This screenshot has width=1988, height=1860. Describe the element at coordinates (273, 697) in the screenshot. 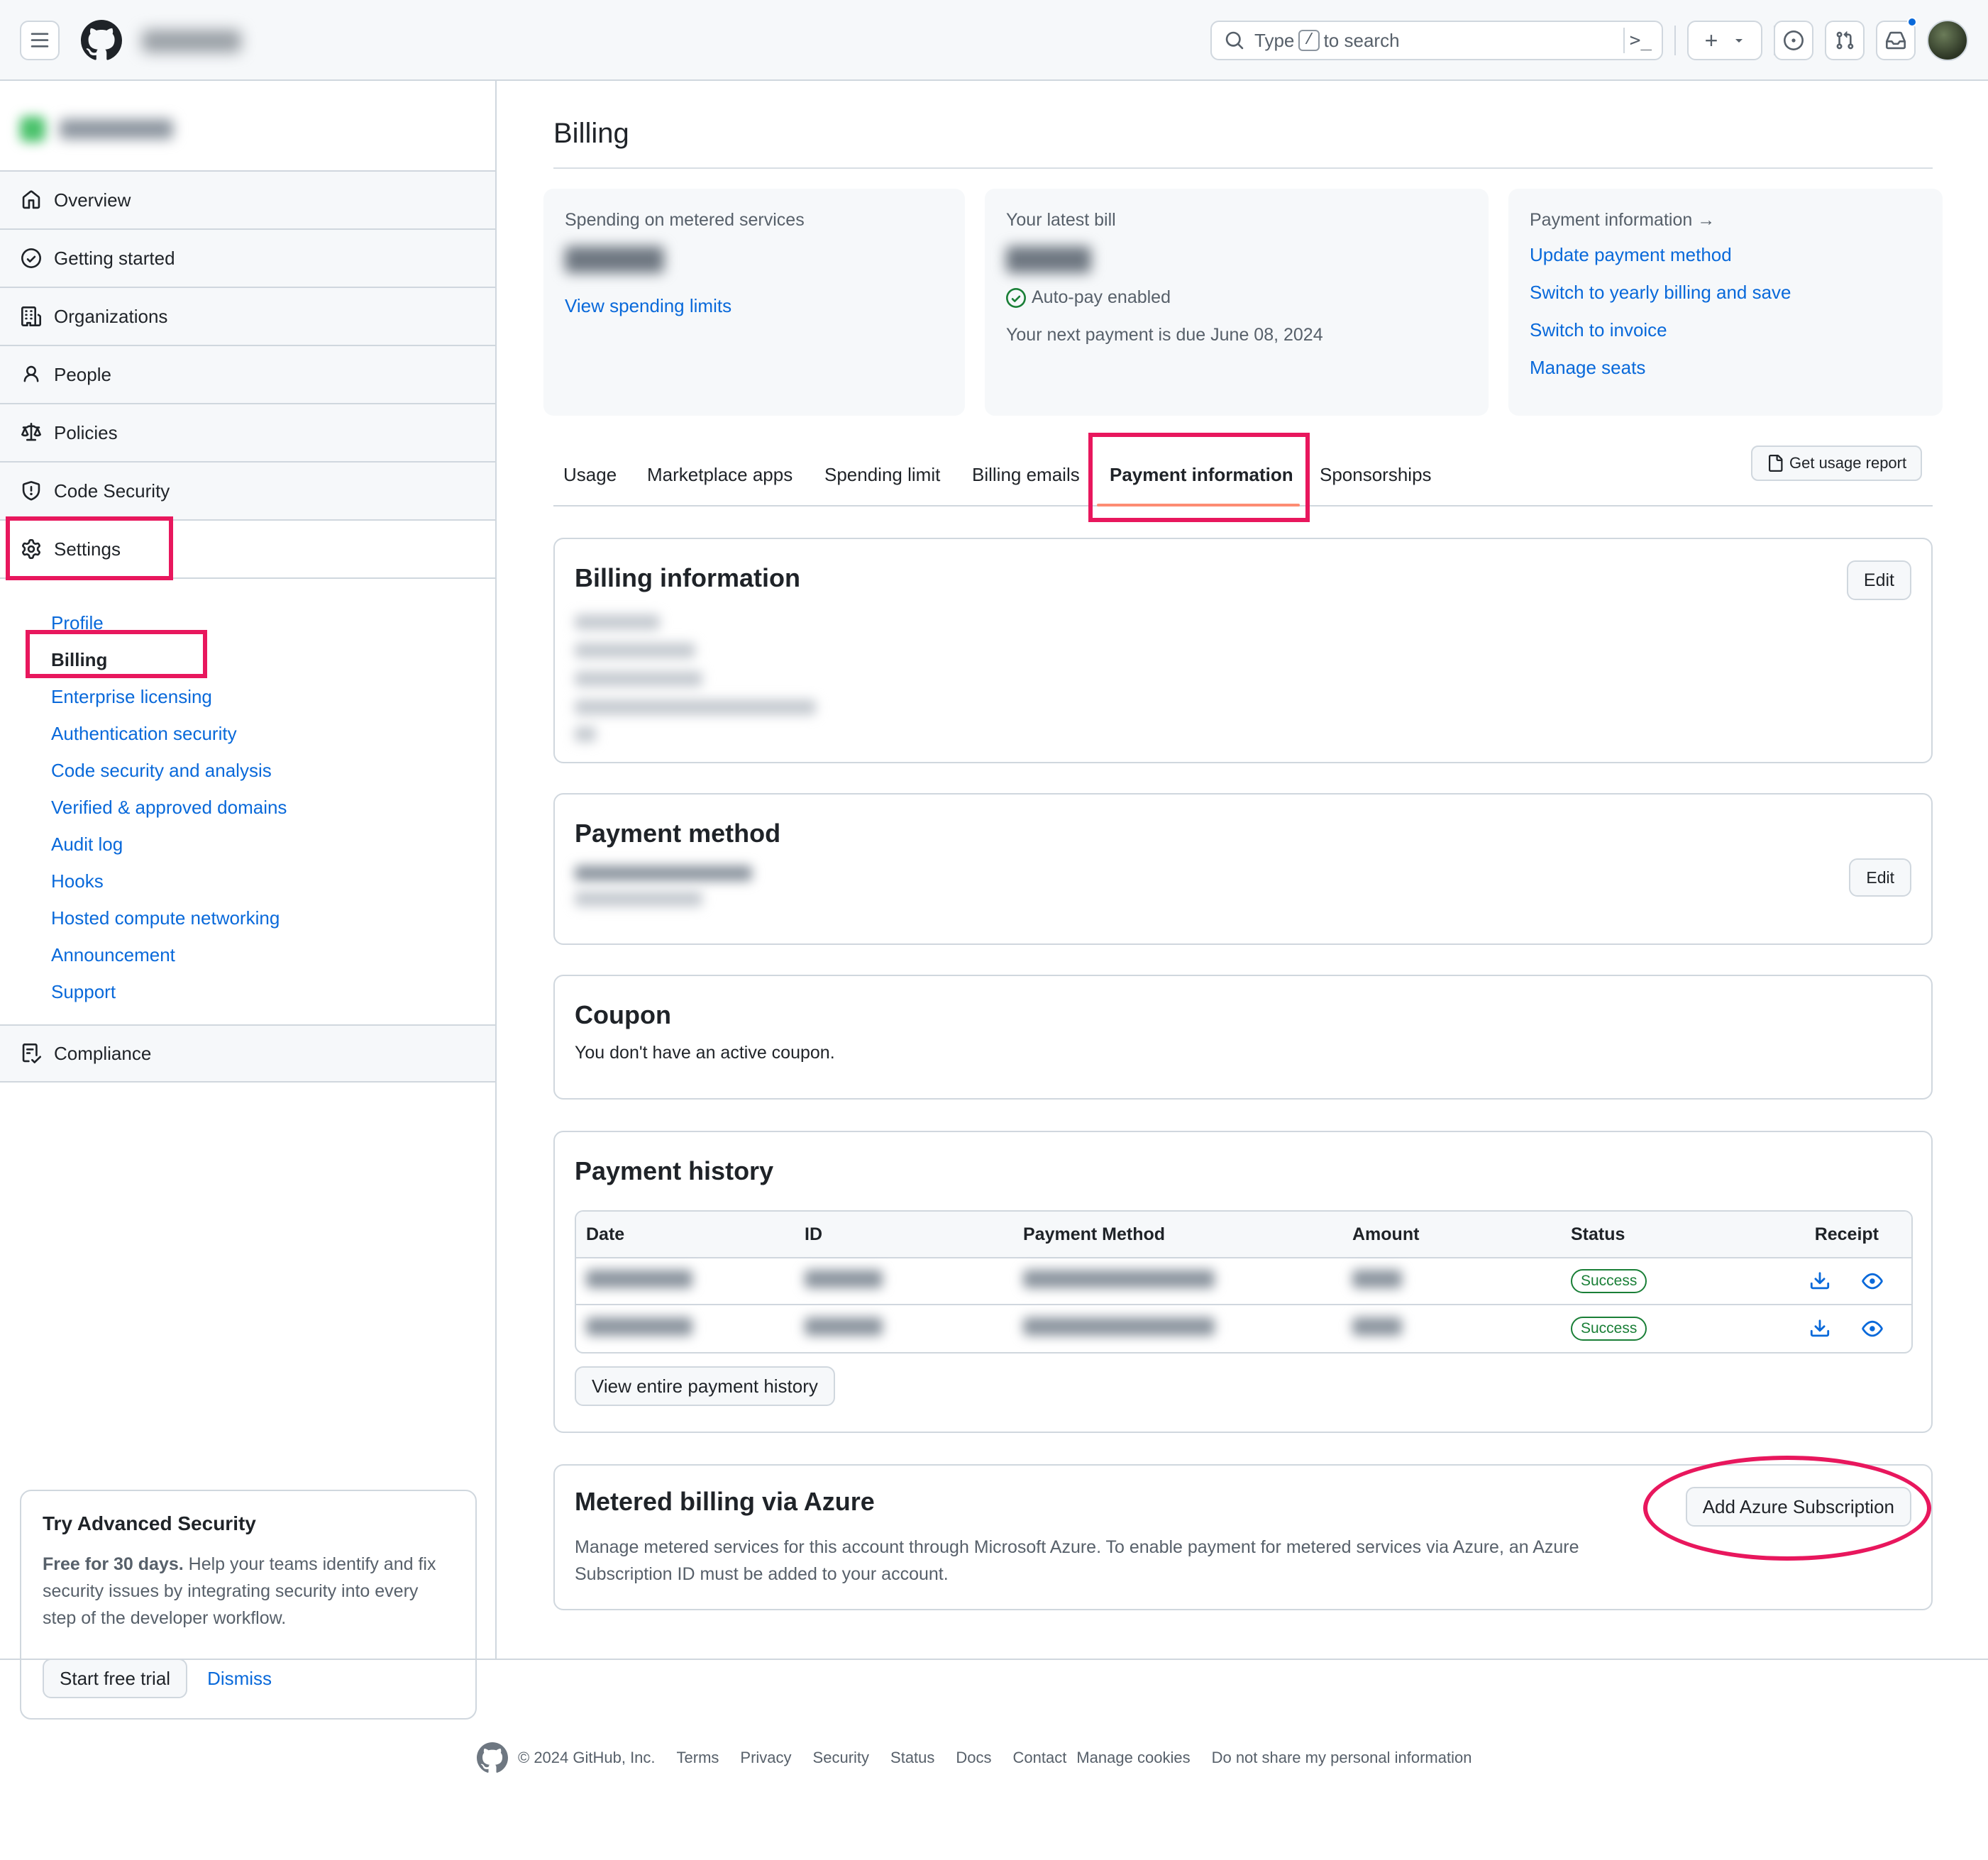

I see `subnav-enterprise-licensing: Enterprise licensing` at that location.